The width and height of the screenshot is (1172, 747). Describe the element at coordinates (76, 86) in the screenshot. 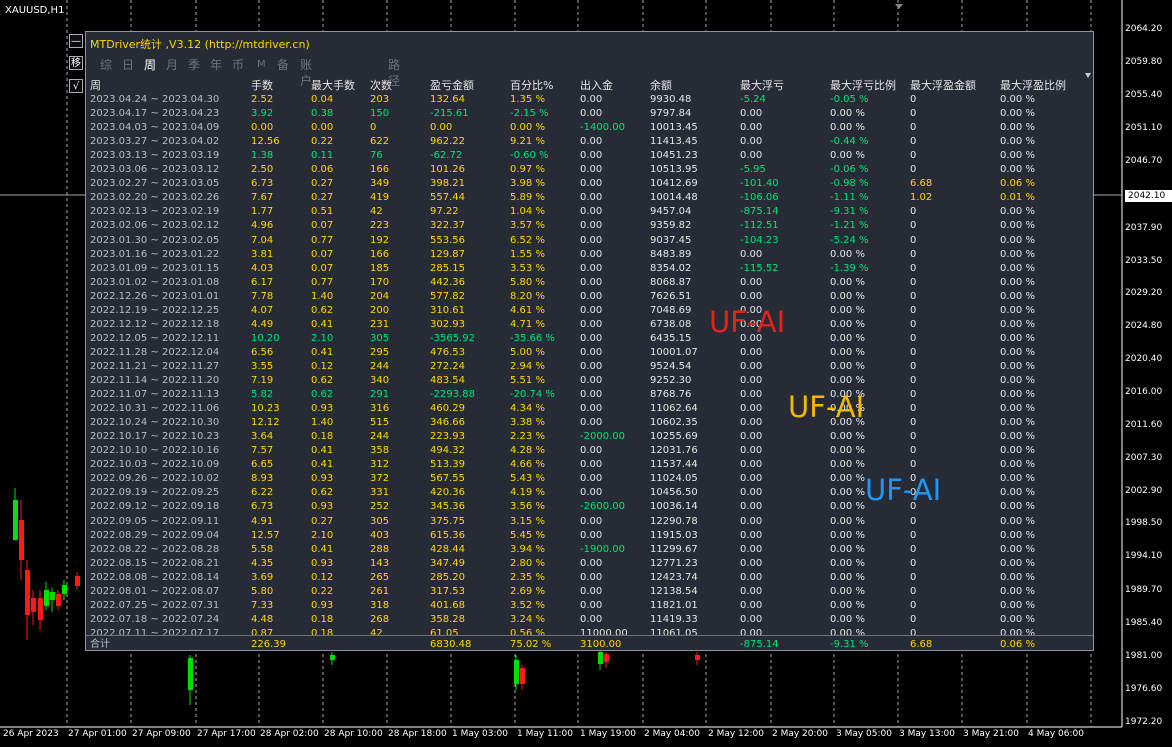

I see `check-button: √` at that location.